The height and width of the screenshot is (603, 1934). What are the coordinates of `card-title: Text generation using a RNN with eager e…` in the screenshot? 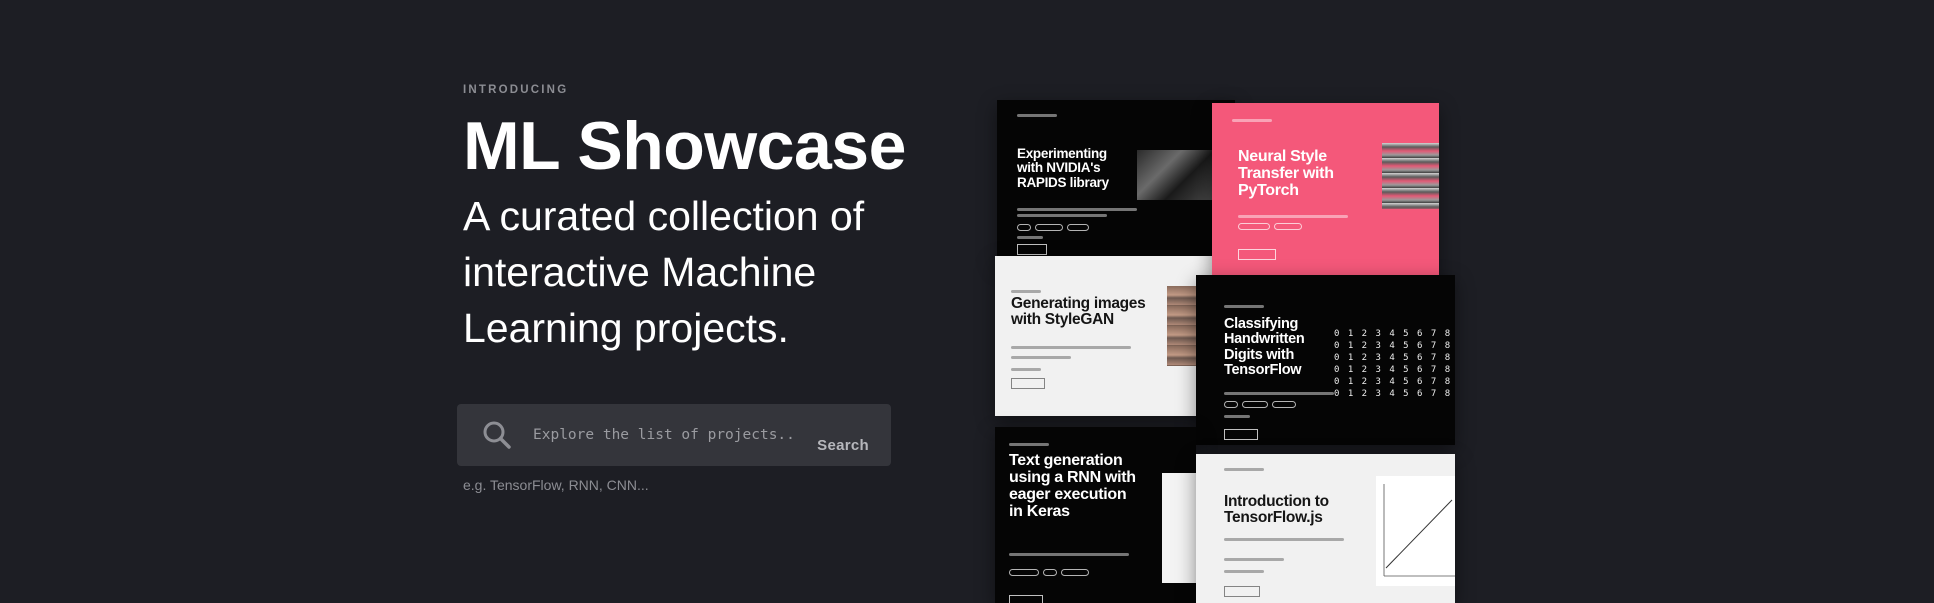 It's located at (1072, 486).